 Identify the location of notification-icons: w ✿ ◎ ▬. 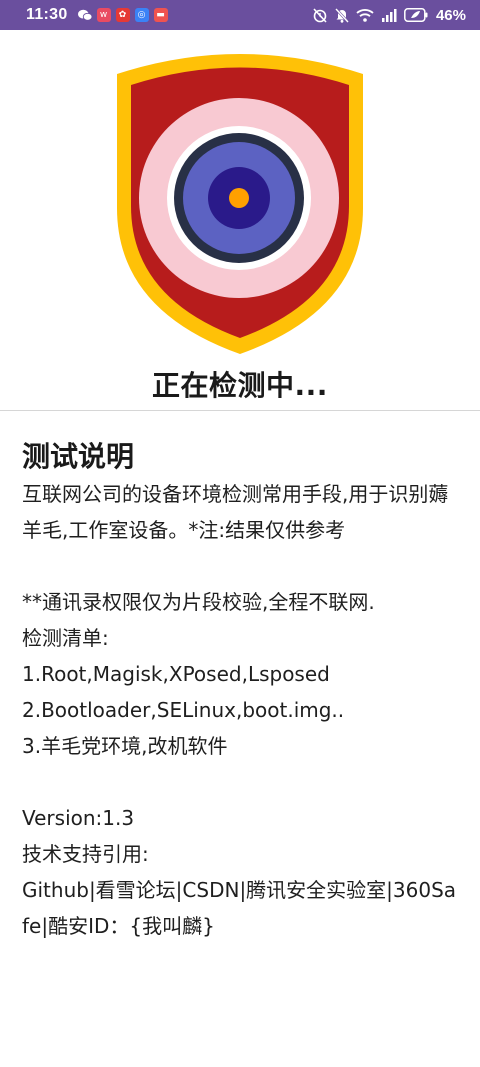
(122, 15).